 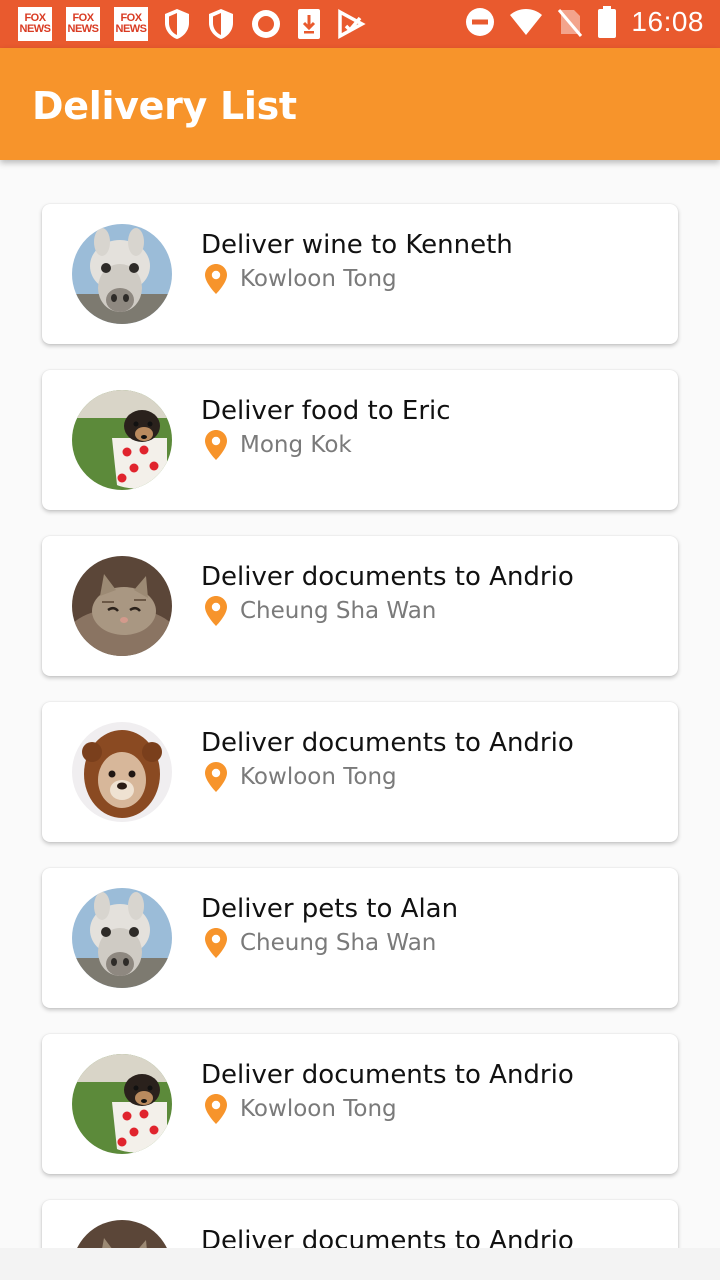 What do you see at coordinates (360, 1224) in the screenshot?
I see `delivery-card: Deliver documents to Andrio` at bounding box center [360, 1224].